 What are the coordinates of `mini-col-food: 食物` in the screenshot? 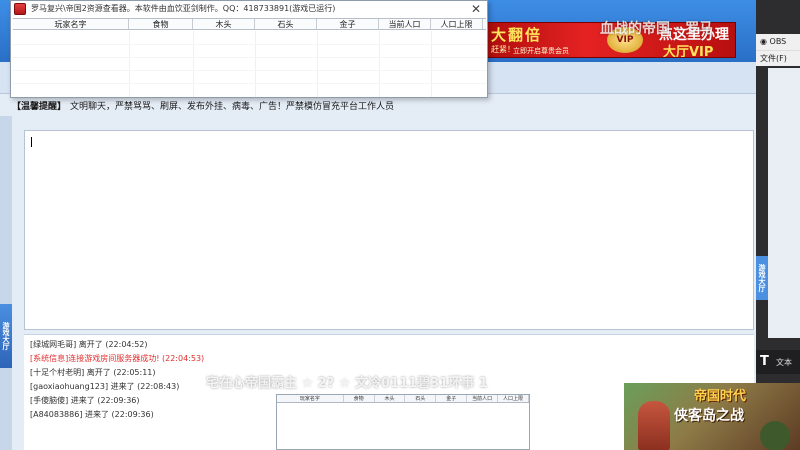 It's located at (359, 398).